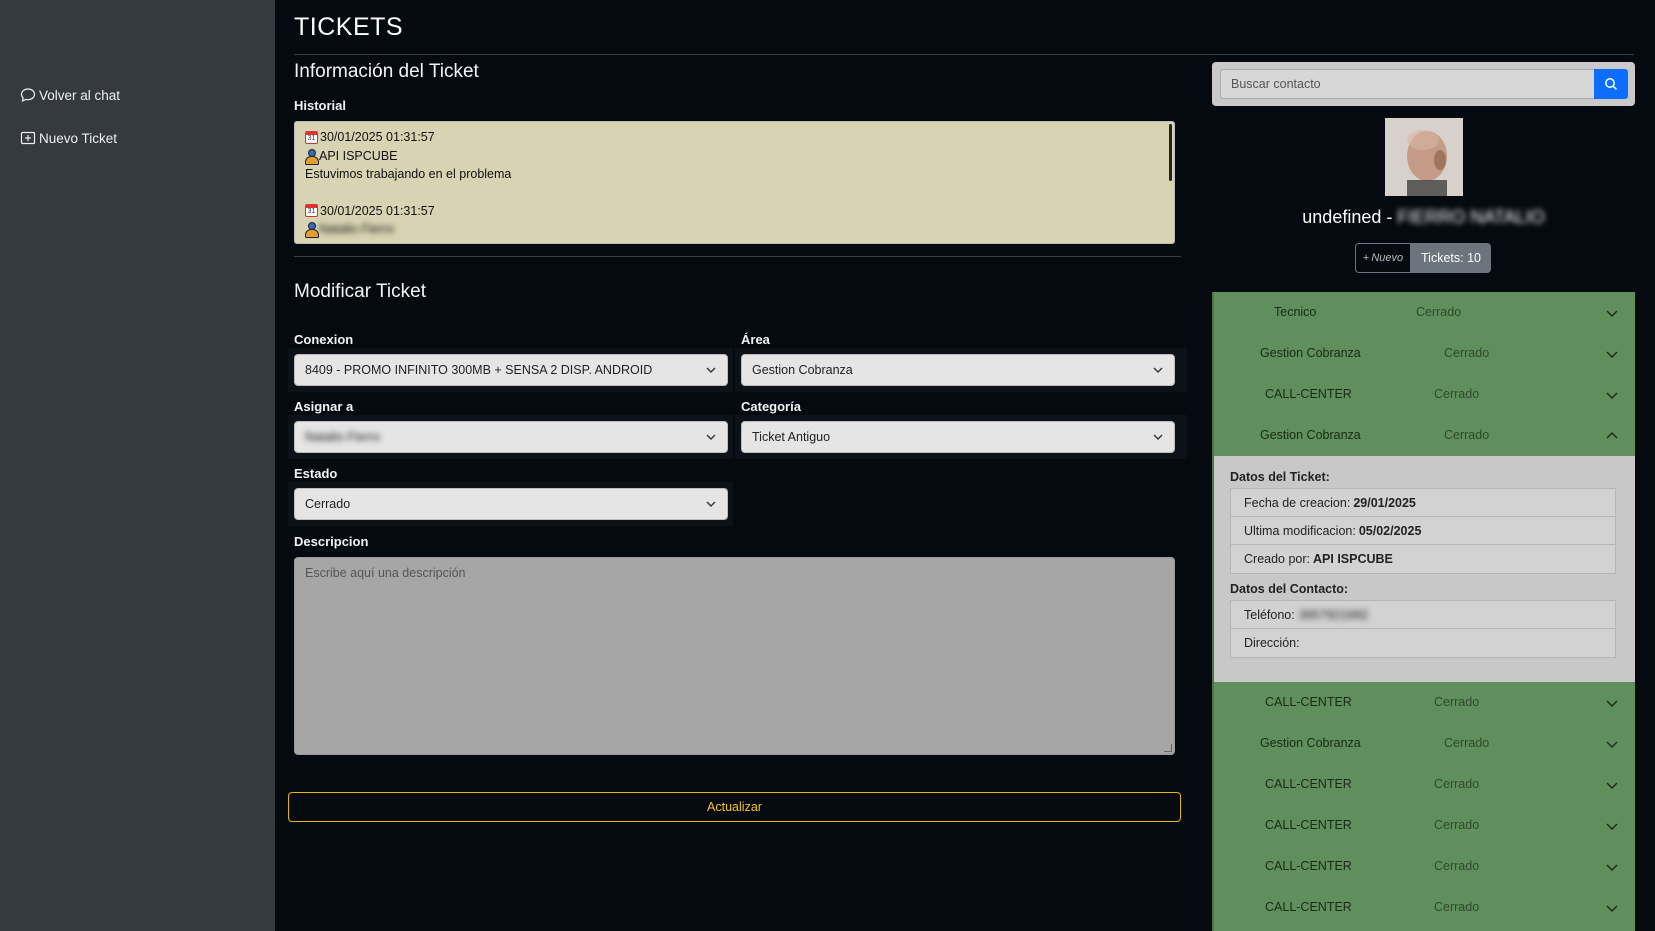 Image resolution: width=1655 pixels, height=931 pixels. Describe the element at coordinates (734, 229) in the screenshot. I see `historial-user: Natalio Fierro` at that location.